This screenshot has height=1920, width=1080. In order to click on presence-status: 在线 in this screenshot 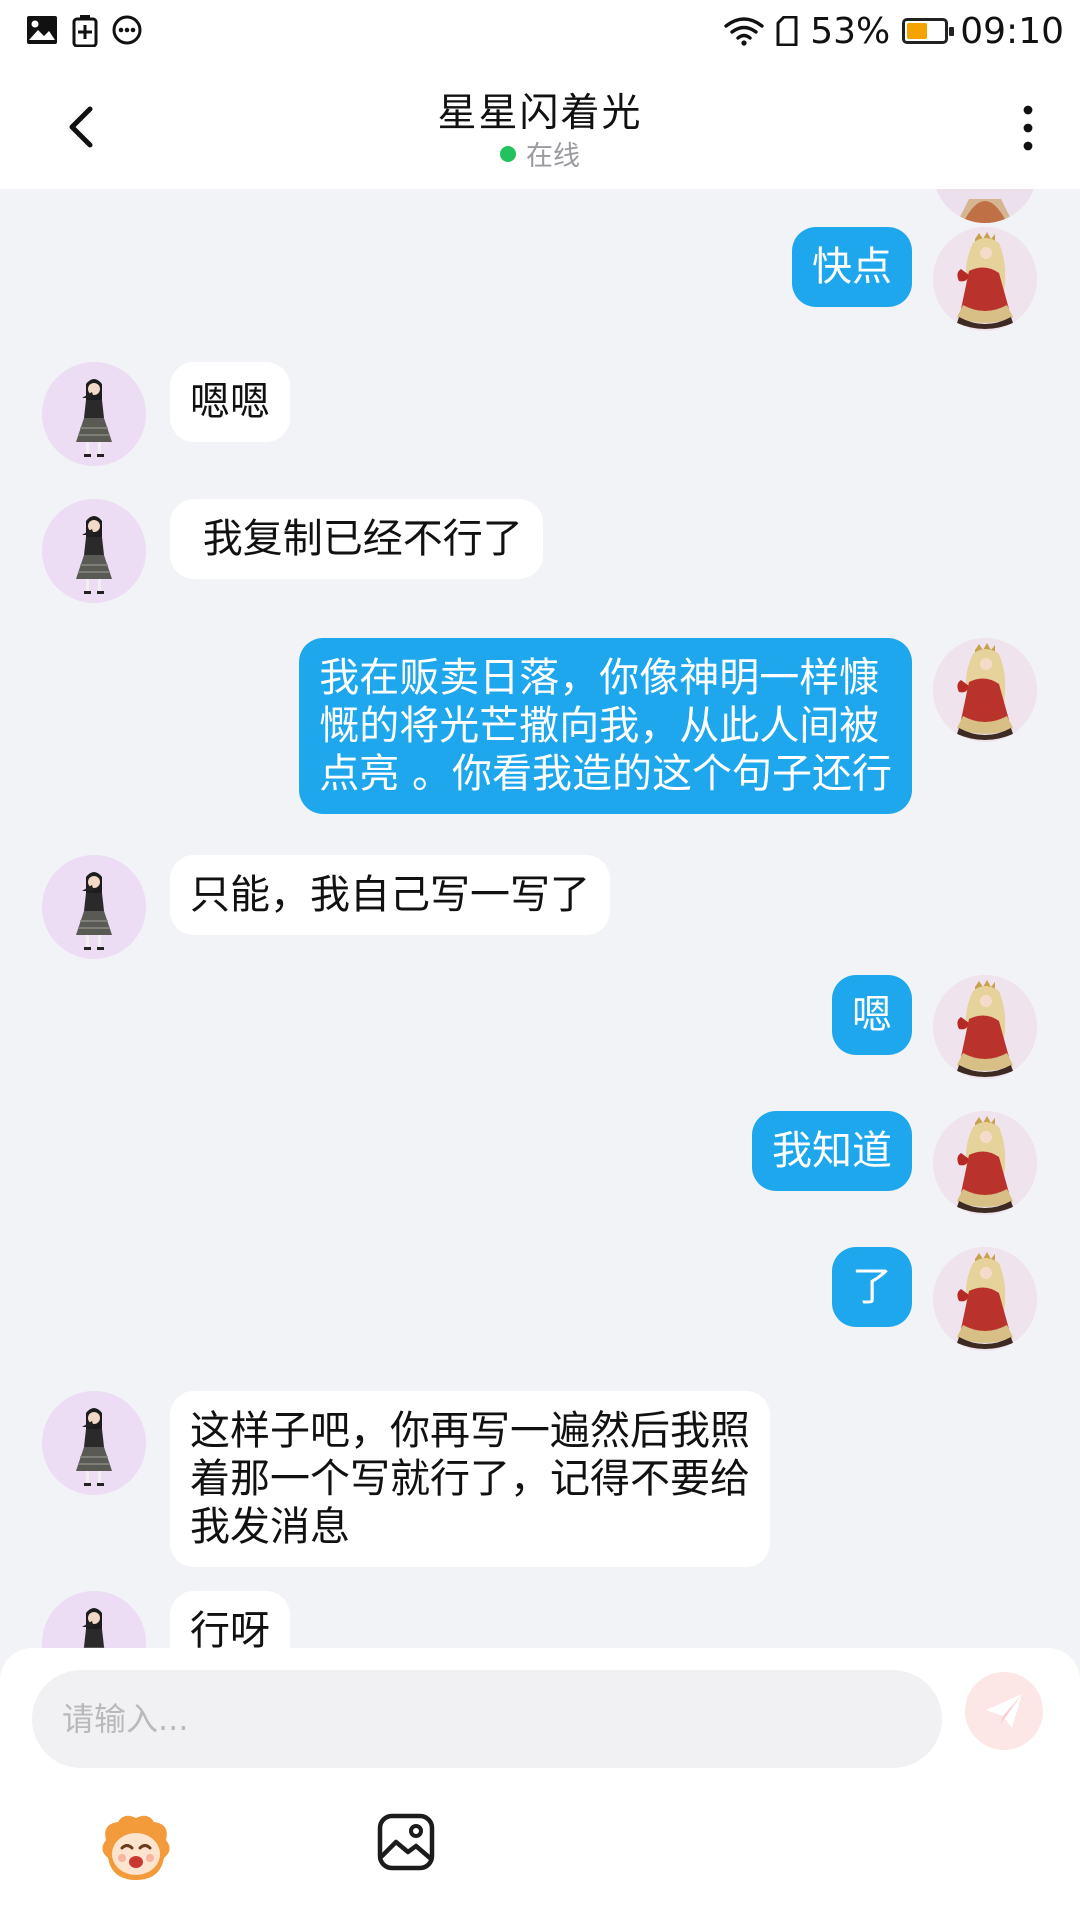, I will do `click(540, 153)`.